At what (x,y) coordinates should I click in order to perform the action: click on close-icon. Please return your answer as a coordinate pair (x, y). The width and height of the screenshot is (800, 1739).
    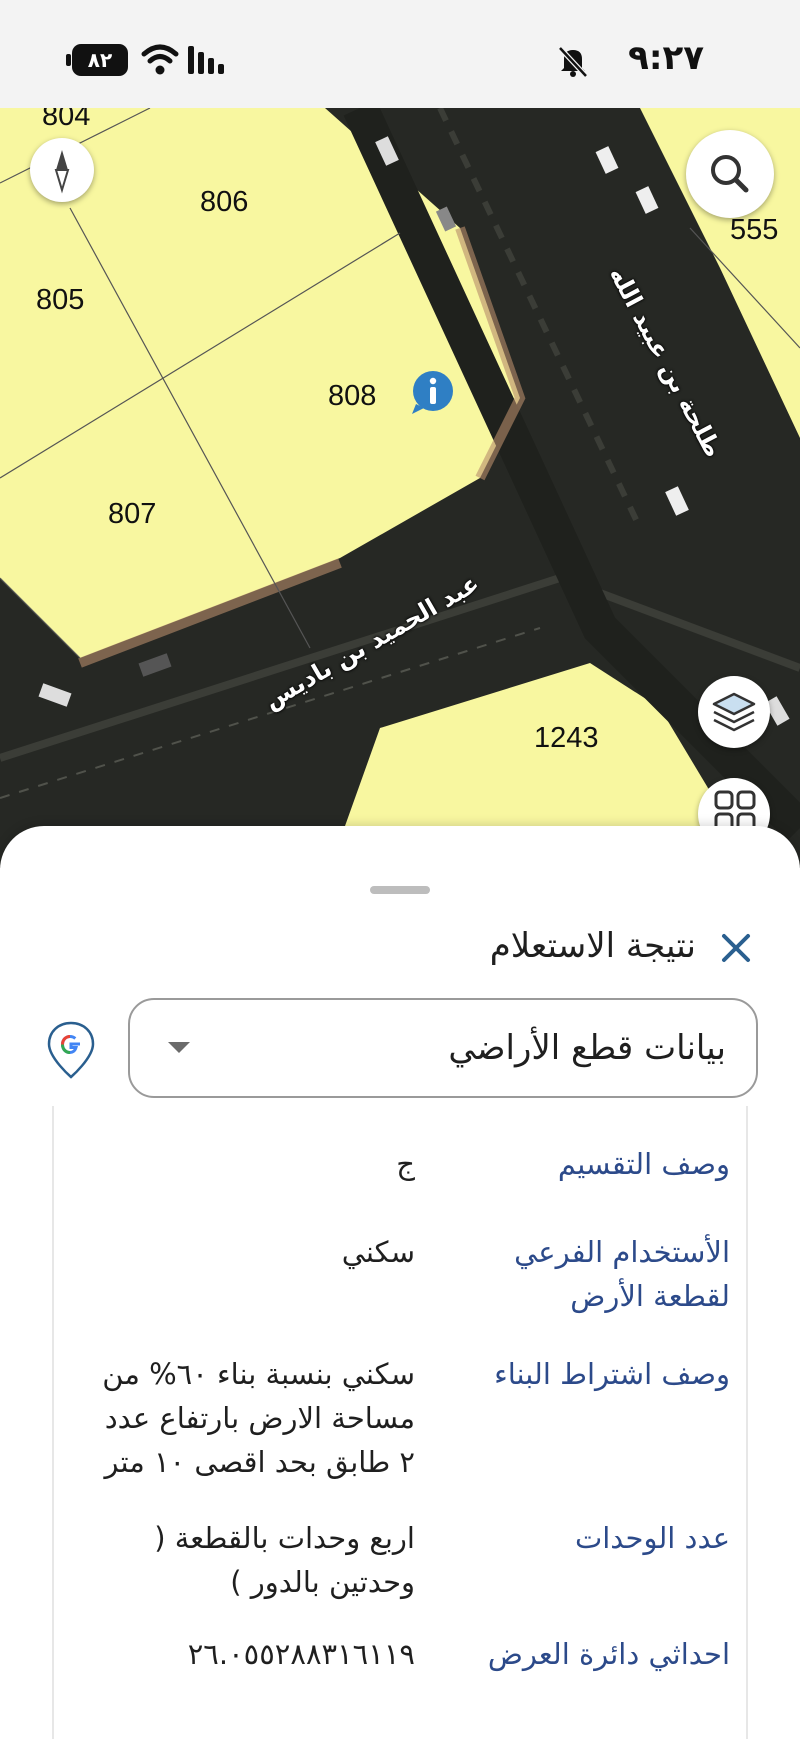
    Looking at the image, I should click on (736, 948).